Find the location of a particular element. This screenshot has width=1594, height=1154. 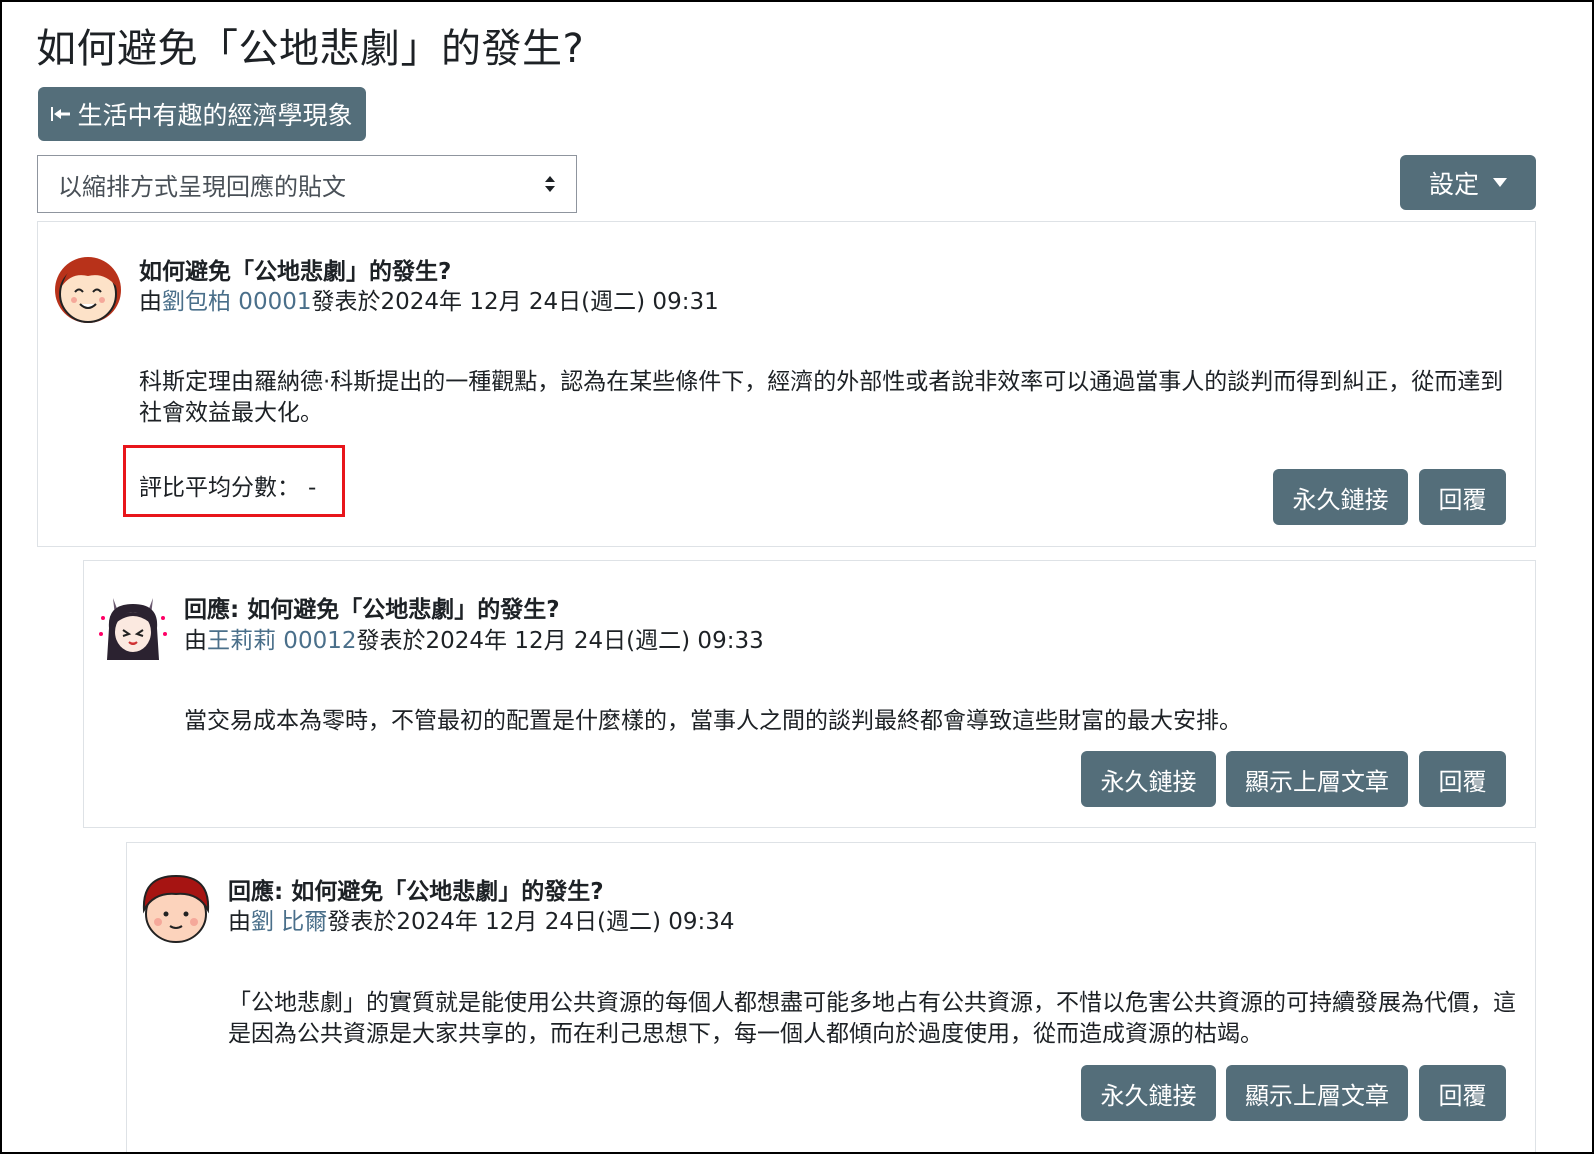

rating-label: 評比平均分數： is located at coordinates (219, 488).